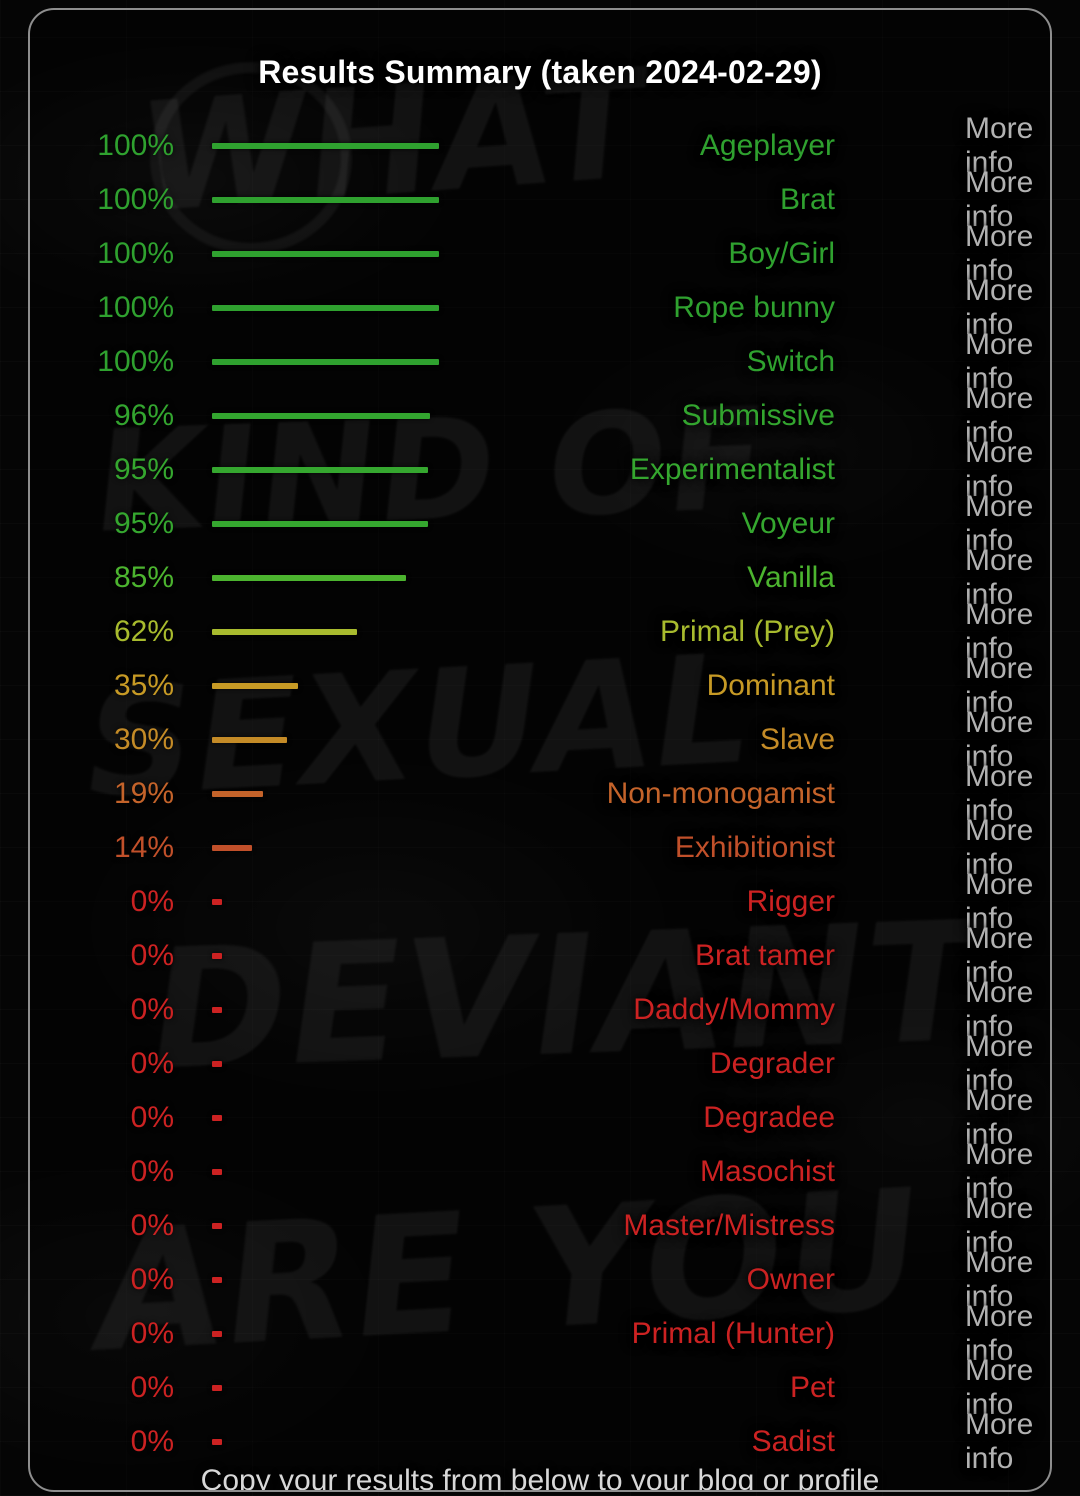  Describe the element at coordinates (540, 361) in the screenshot. I see `result-row: 100% Switch More info` at that location.